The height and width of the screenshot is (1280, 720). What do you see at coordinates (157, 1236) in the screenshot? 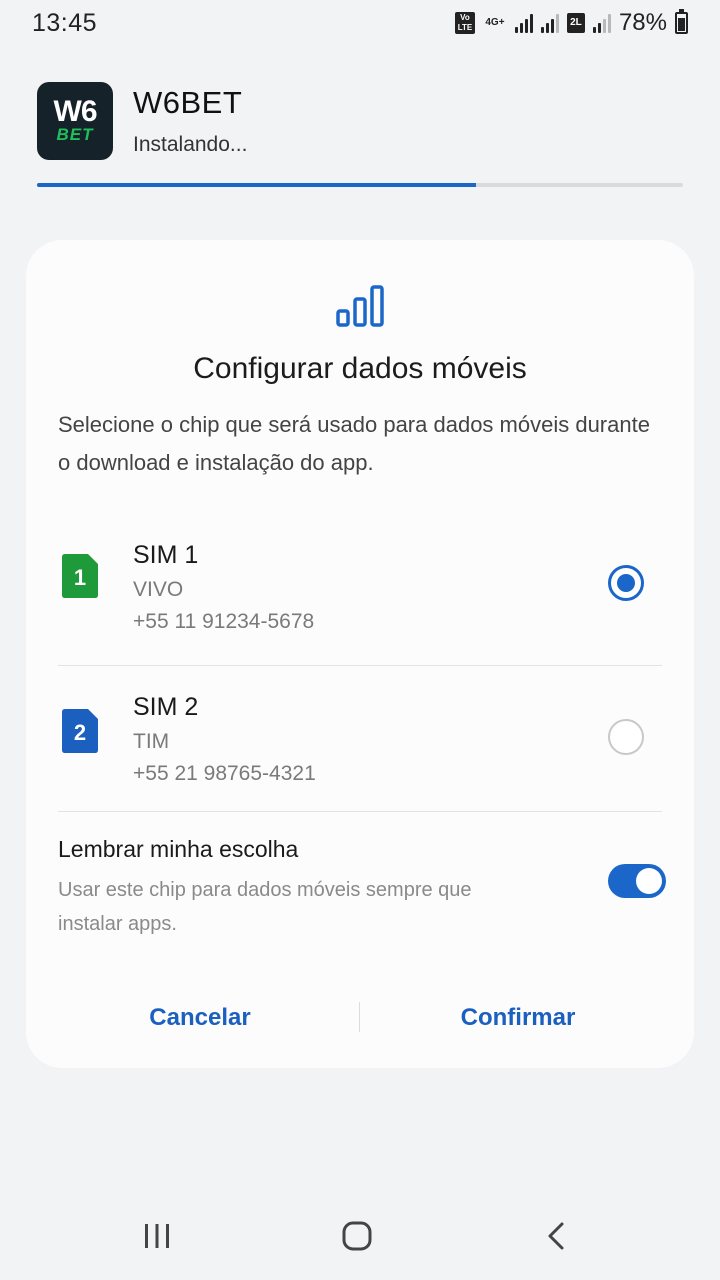
I see `recent-apps-icon` at bounding box center [157, 1236].